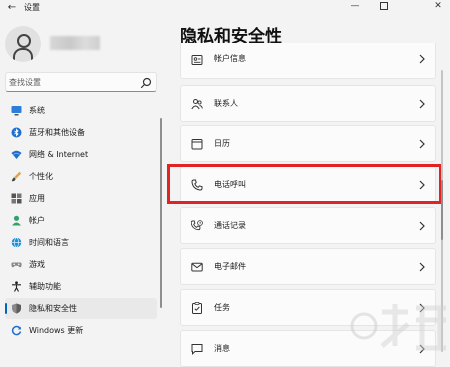  What do you see at coordinates (81, 176) in the screenshot?
I see `sidebar-item-personalization: 个性化` at bounding box center [81, 176].